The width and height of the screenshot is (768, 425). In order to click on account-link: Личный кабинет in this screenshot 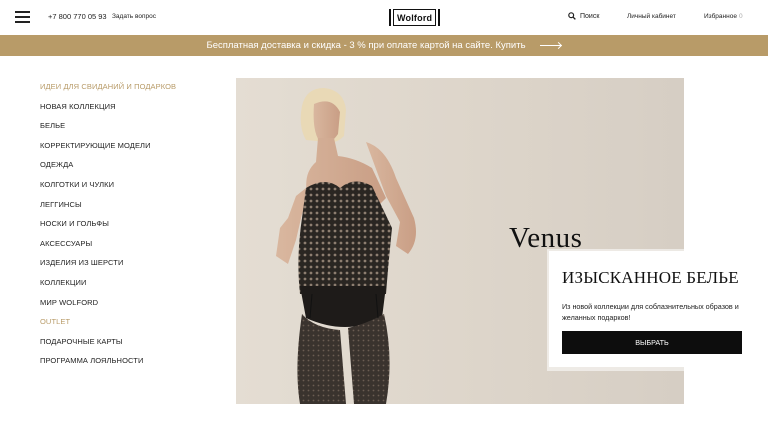, I will do `click(651, 16)`.